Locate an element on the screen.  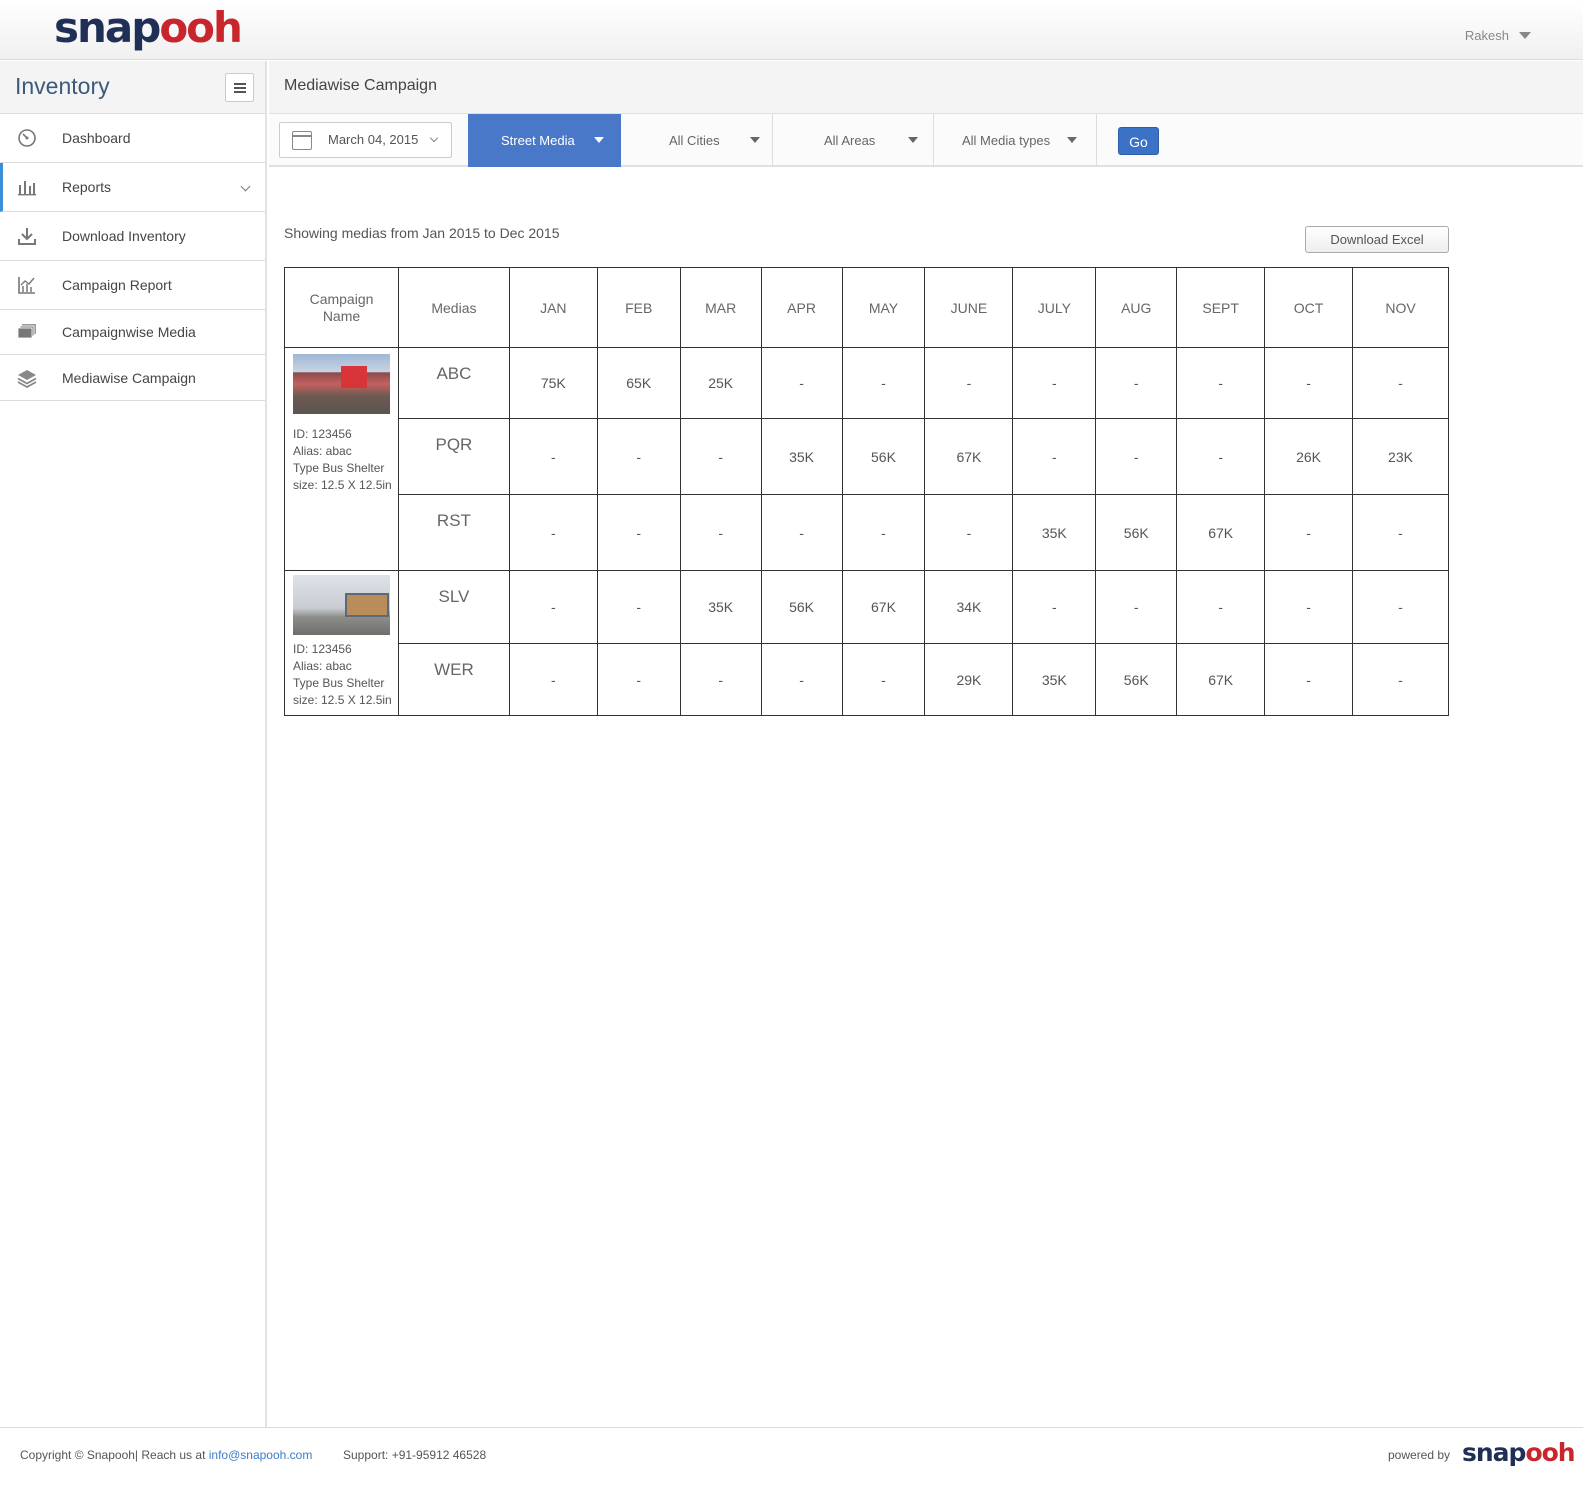
value-cell: 23K is located at coordinates (1400, 456).